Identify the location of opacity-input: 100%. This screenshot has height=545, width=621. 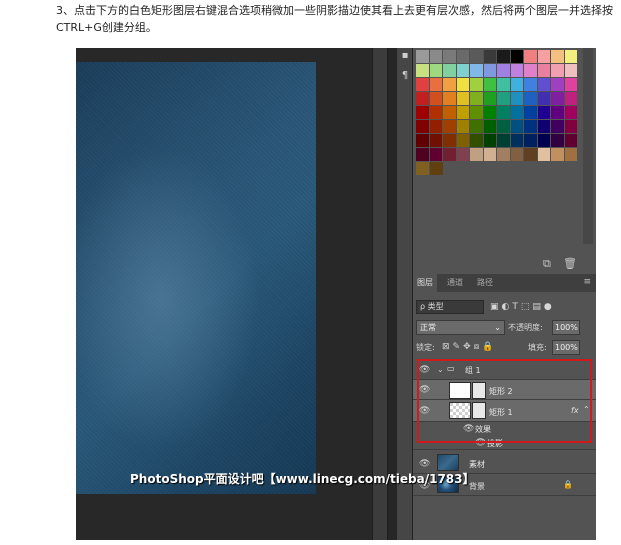
(566, 327).